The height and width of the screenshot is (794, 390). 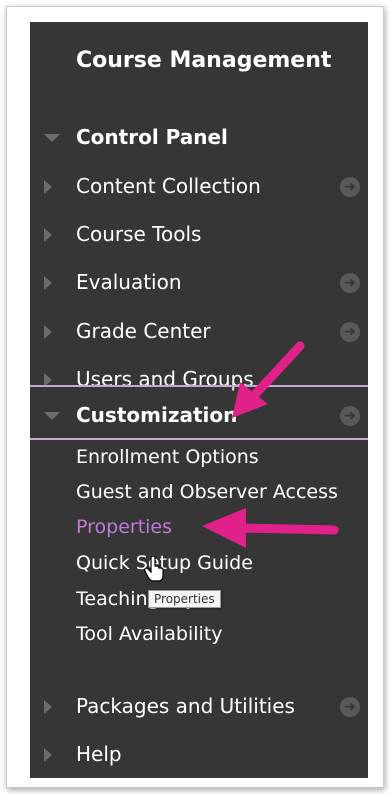 What do you see at coordinates (270, 444) in the screenshot?
I see `annotation-overlay` at bounding box center [270, 444].